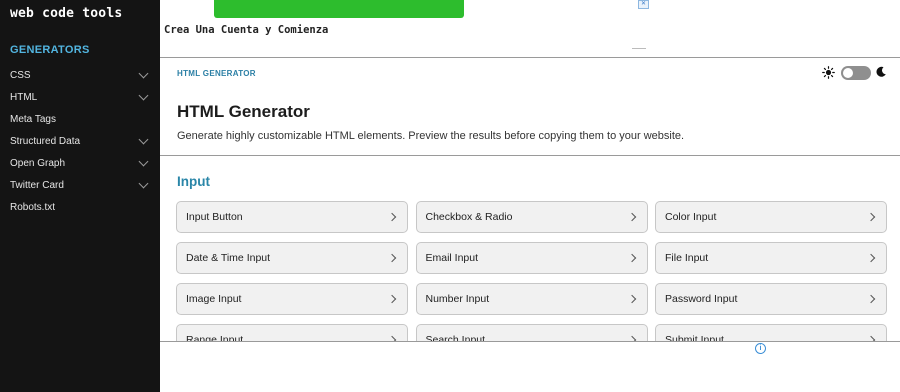 Image resolution: width=900 pixels, height=392 pixels. Describe the element at coordinates (455, 337) in the screenshot. I see `card-label: Search Input` at that location.